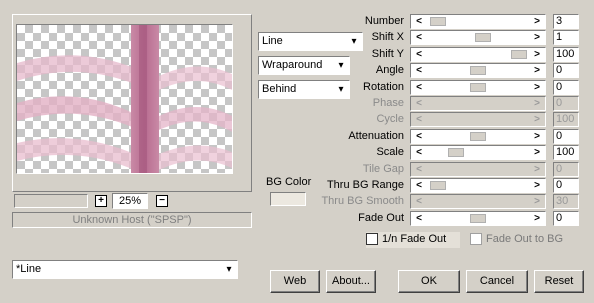 This screenshot has width=594, height=303. I want to click on number-value-field: 3, so click(566, 21).